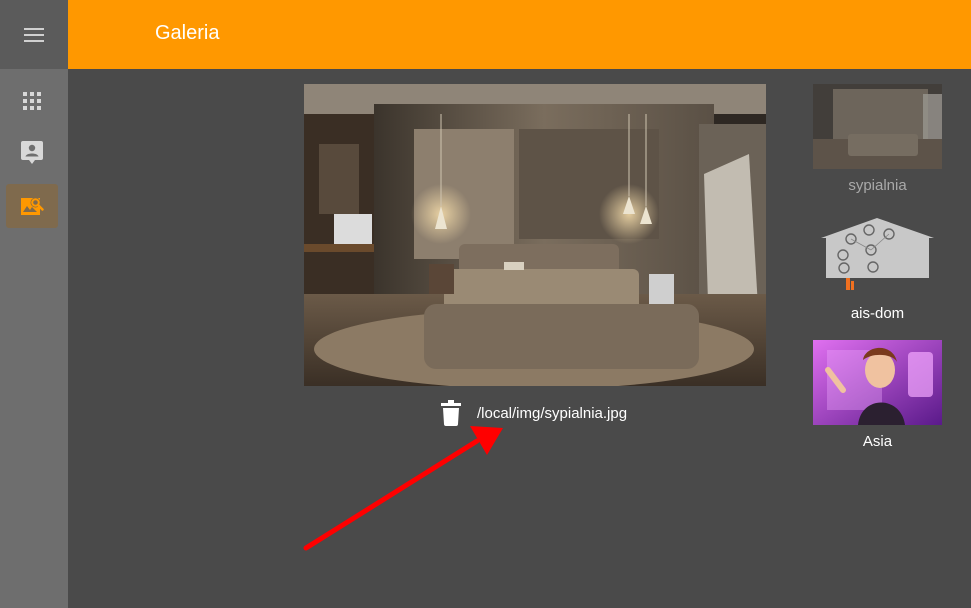 This screenshot has height=608, width=971. What do you see at coordinates (451, 413) in the screenshot?
I see `trash-icon` at bounding box center [451, 413].